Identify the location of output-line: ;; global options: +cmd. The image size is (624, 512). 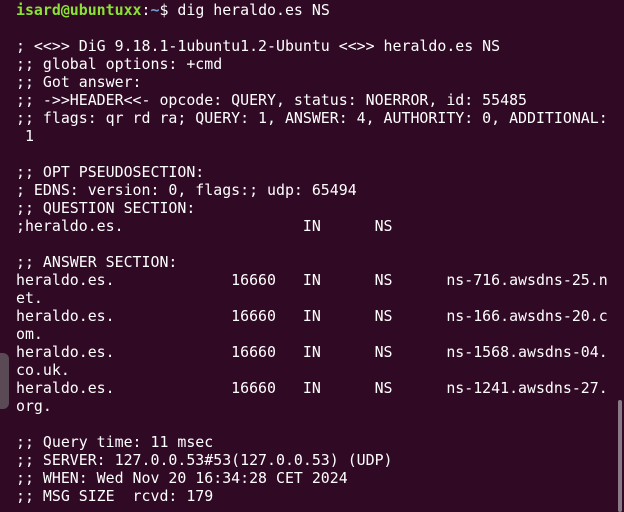
(119, 64).